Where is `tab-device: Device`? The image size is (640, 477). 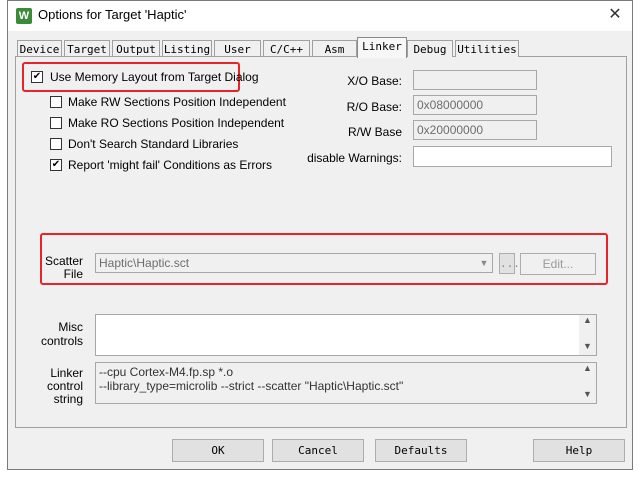
tab-device: Device is located at coordinates (39, 48).